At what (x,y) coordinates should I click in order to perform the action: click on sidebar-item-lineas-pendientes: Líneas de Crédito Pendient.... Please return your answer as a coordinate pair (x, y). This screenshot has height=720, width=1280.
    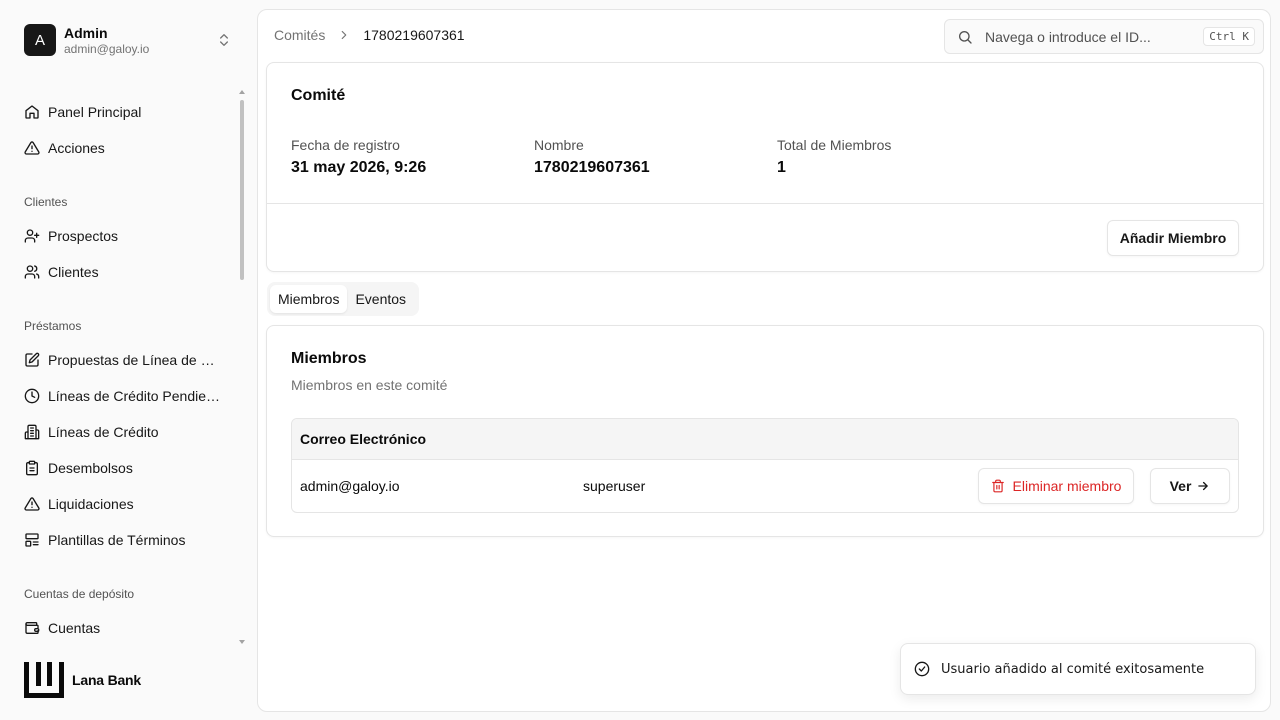
    Looking at the image, I should click on (129, 396).